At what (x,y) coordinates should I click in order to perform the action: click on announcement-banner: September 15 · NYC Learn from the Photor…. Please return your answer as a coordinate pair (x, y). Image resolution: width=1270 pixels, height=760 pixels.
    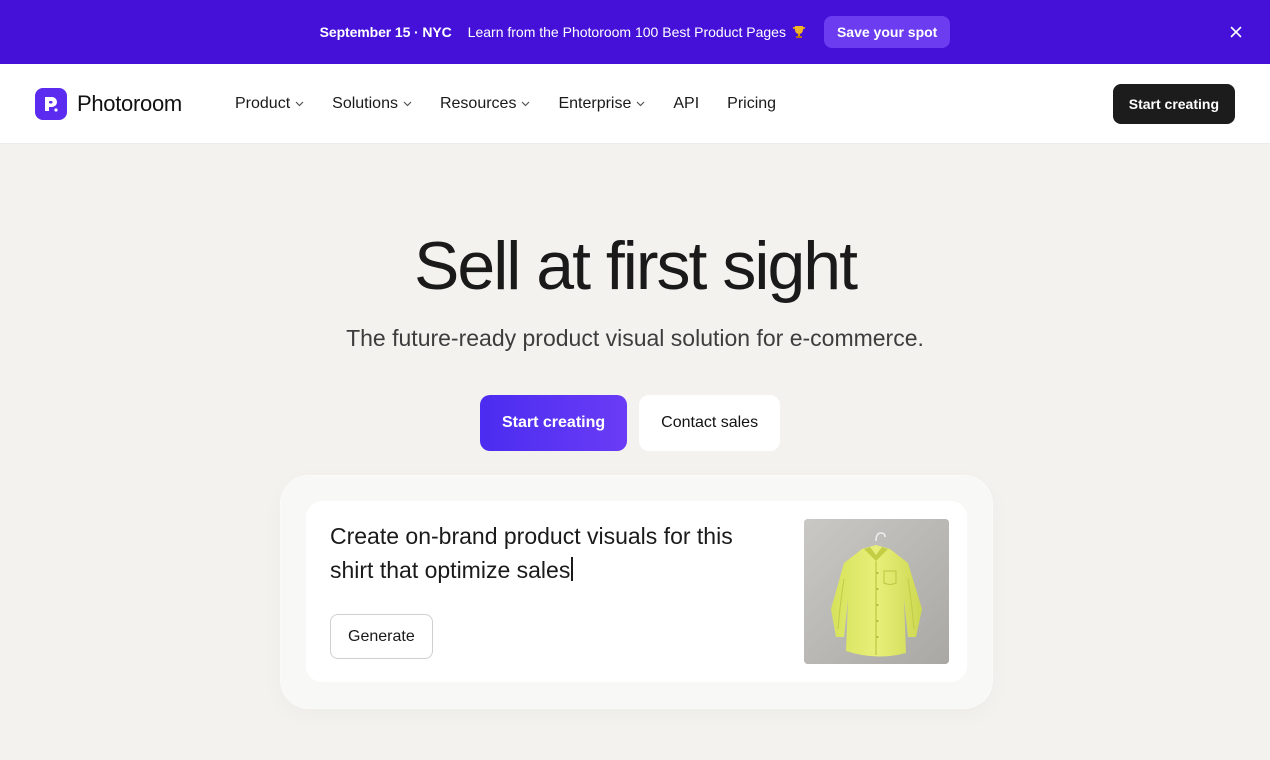
    Looking at the image, I should click on (635, 32).